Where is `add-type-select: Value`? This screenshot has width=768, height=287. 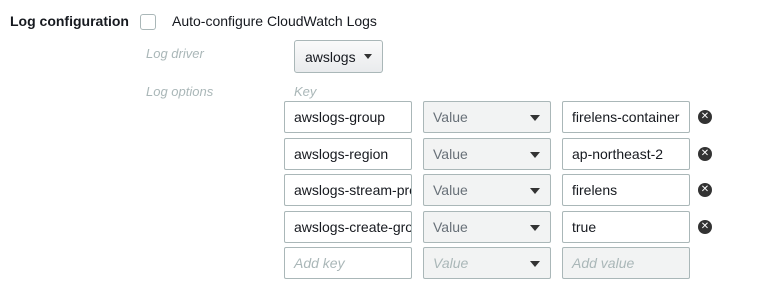 add-type-select: Value is located at coordinates (487, 263).